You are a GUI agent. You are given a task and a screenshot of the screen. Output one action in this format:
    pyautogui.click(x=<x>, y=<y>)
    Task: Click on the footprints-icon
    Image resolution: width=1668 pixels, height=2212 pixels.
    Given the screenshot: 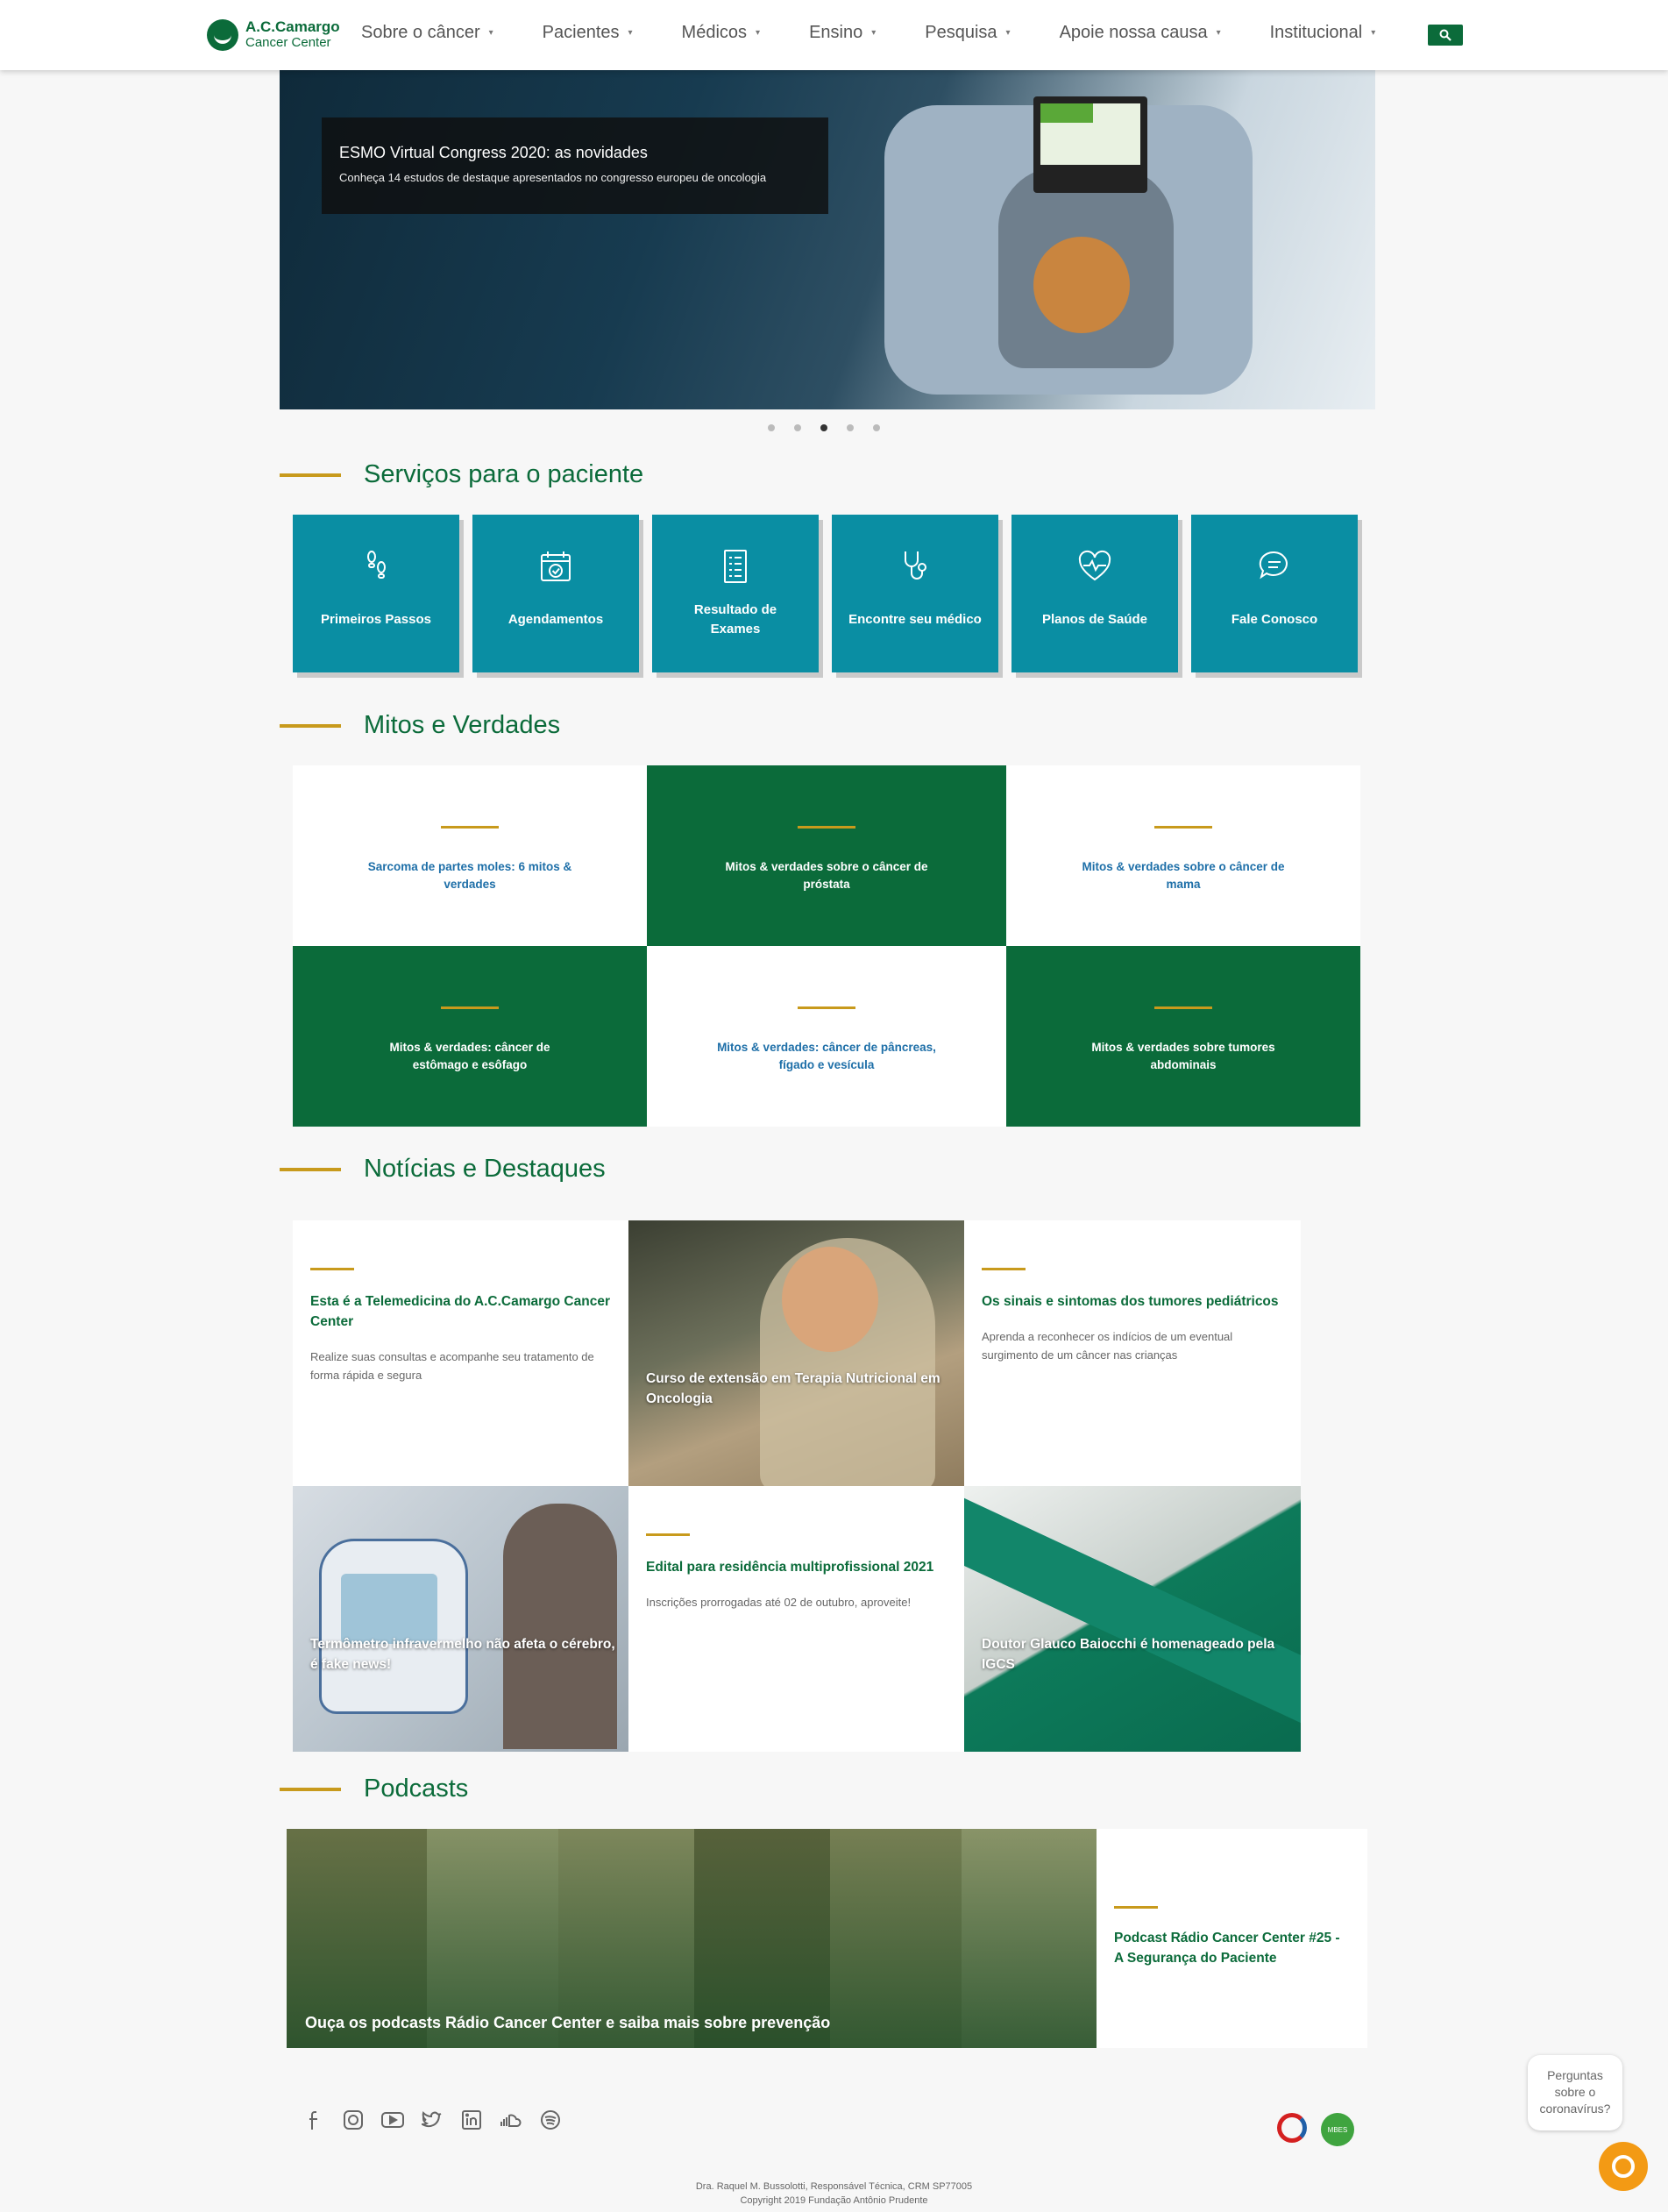 What is the action you would take?
    pyautogui.click(x=376, y=565)
    